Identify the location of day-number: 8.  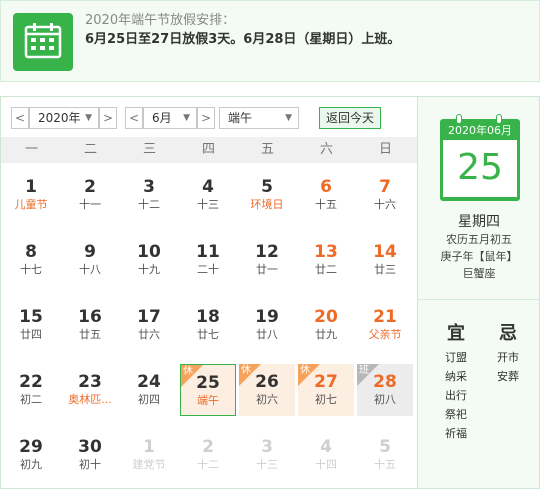
(31, 252).